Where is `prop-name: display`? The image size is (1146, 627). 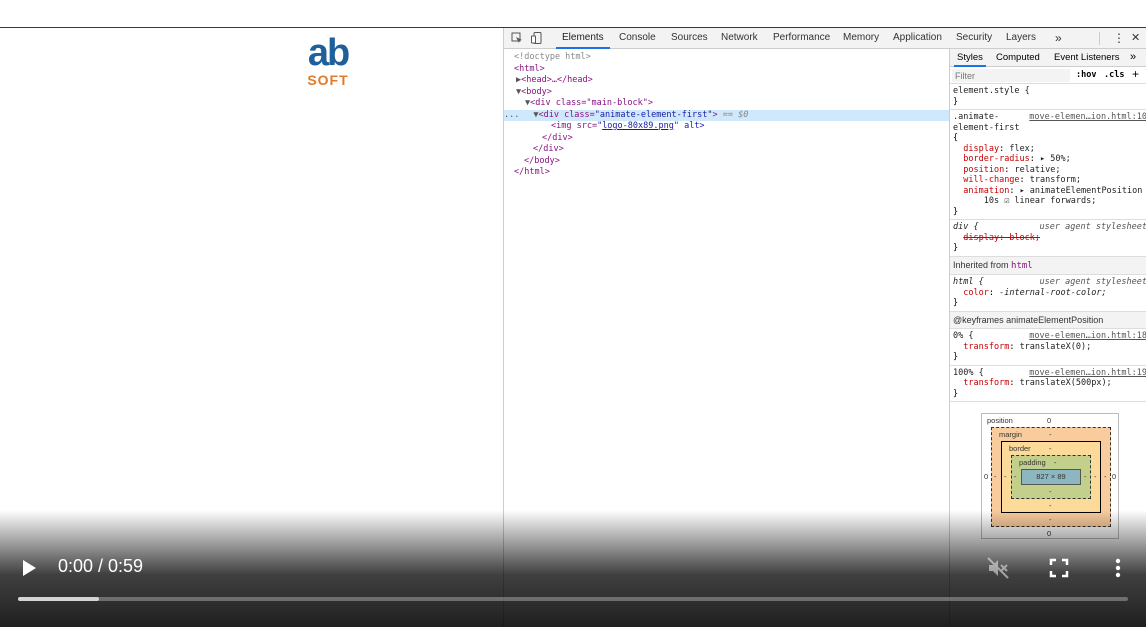
prop-name: display is located at coordinates (981, 149).